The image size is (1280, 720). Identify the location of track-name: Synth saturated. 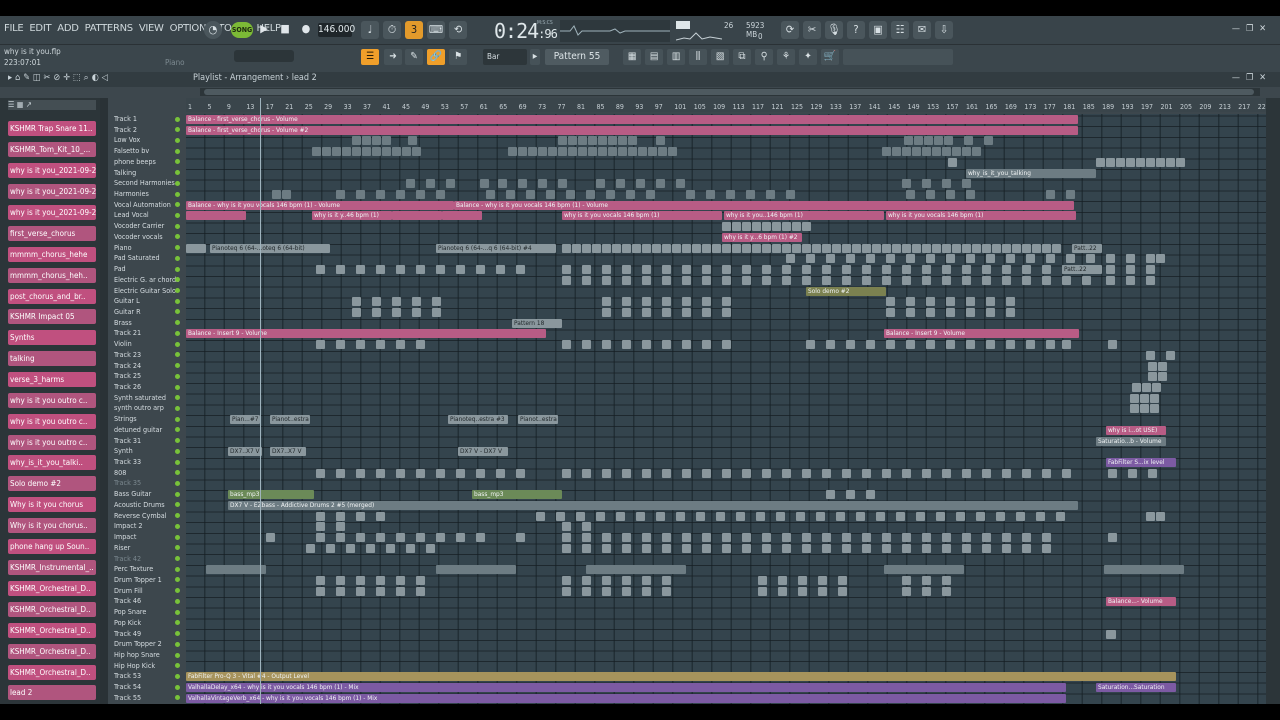
(149, 398).